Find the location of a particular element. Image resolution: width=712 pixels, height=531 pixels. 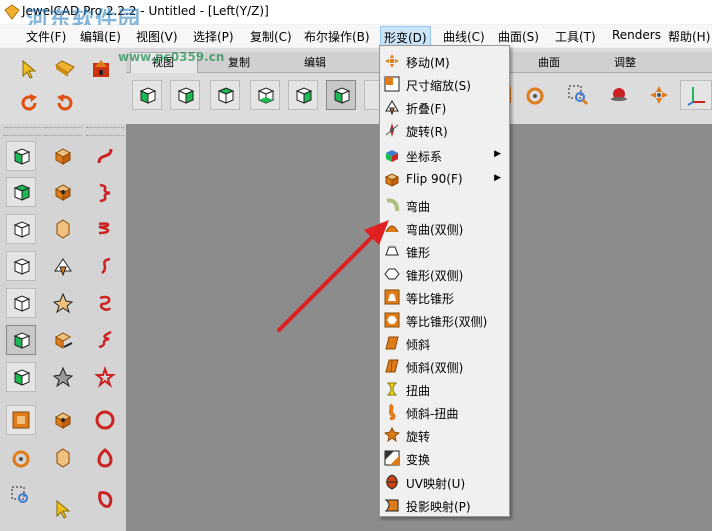

box-tool is located at coordinates (63, 156).